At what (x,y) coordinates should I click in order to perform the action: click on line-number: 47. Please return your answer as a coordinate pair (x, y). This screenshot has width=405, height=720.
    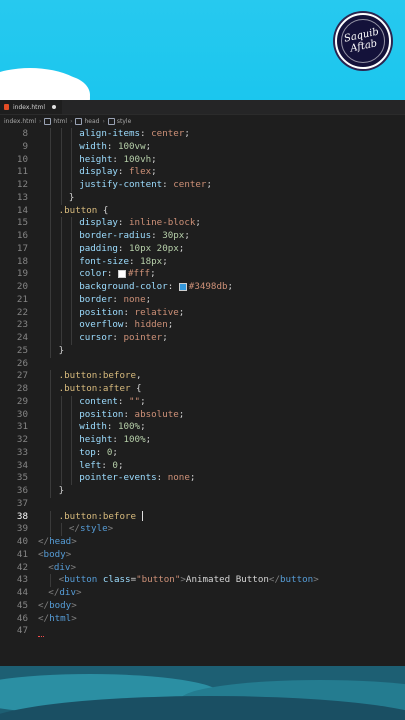
    Looking at the image, I should click on (22, 631).